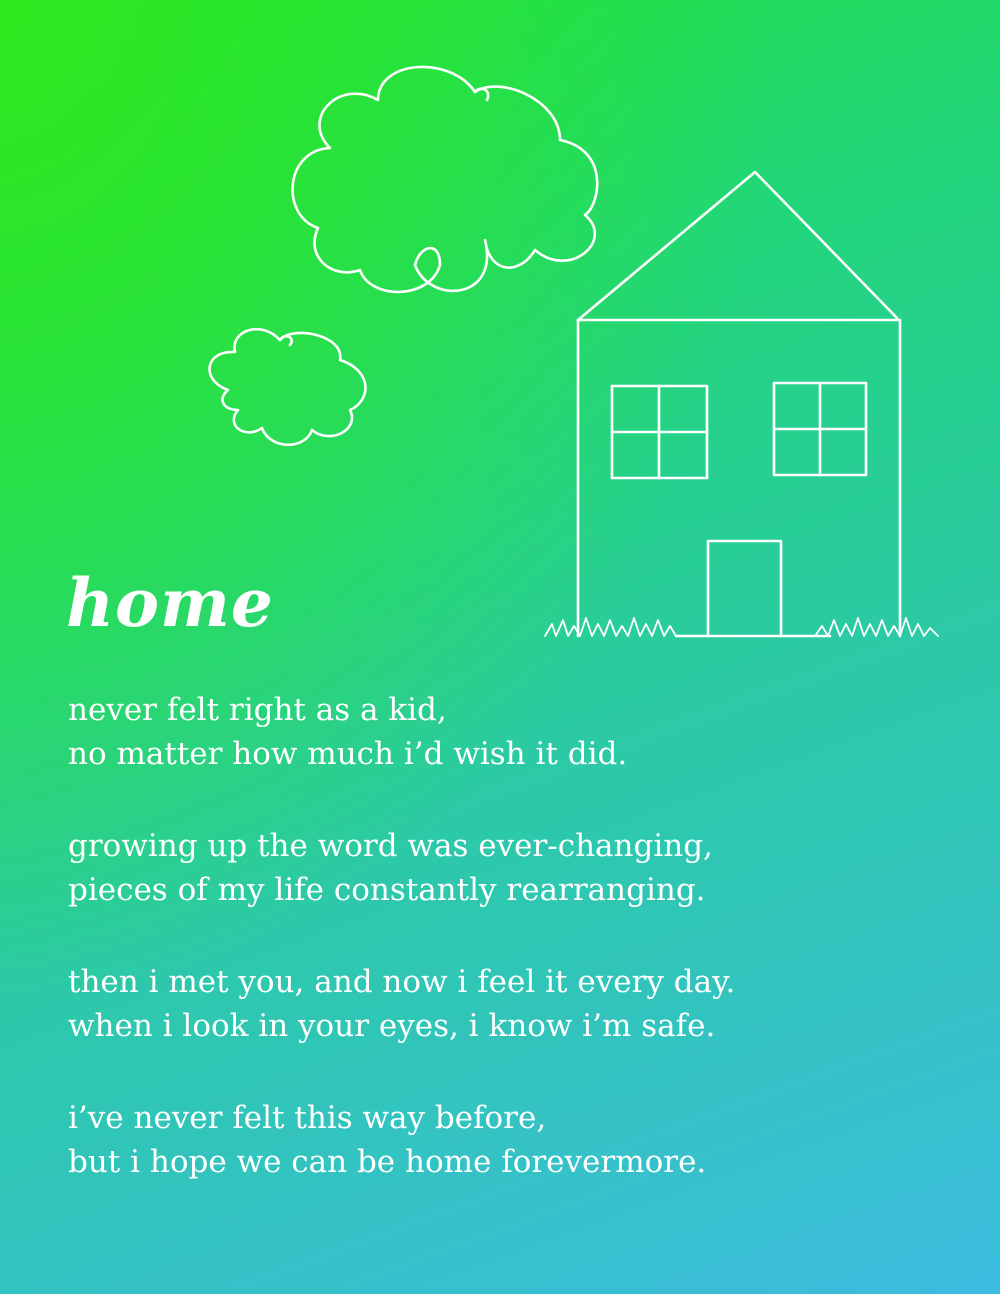 This screenshot has height=1294, width=1000. Describe the element at coordinates (307, 1118) in the screenshot. I see `poem-line: i’ve never felt this way before,` at that location.